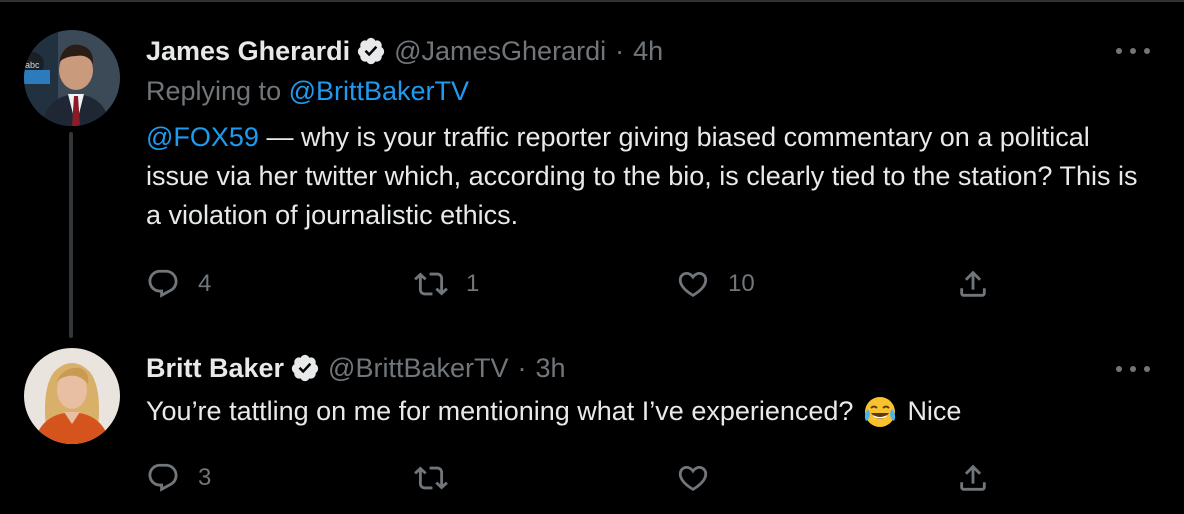  I want to click on retweet-button, so click(440, 478).